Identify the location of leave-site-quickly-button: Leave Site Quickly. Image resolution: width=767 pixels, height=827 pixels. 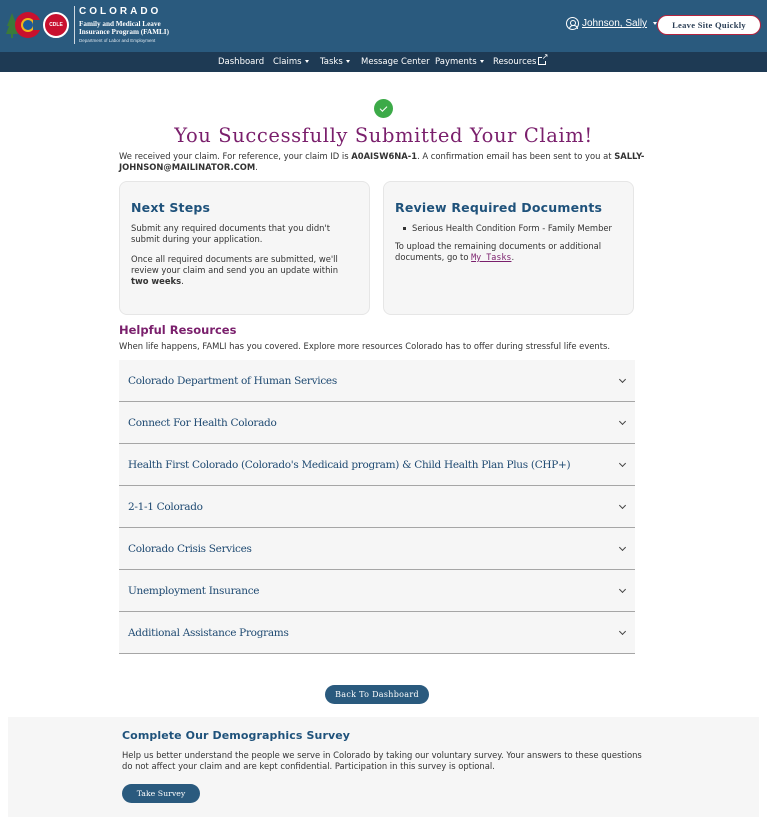
(709, 25).